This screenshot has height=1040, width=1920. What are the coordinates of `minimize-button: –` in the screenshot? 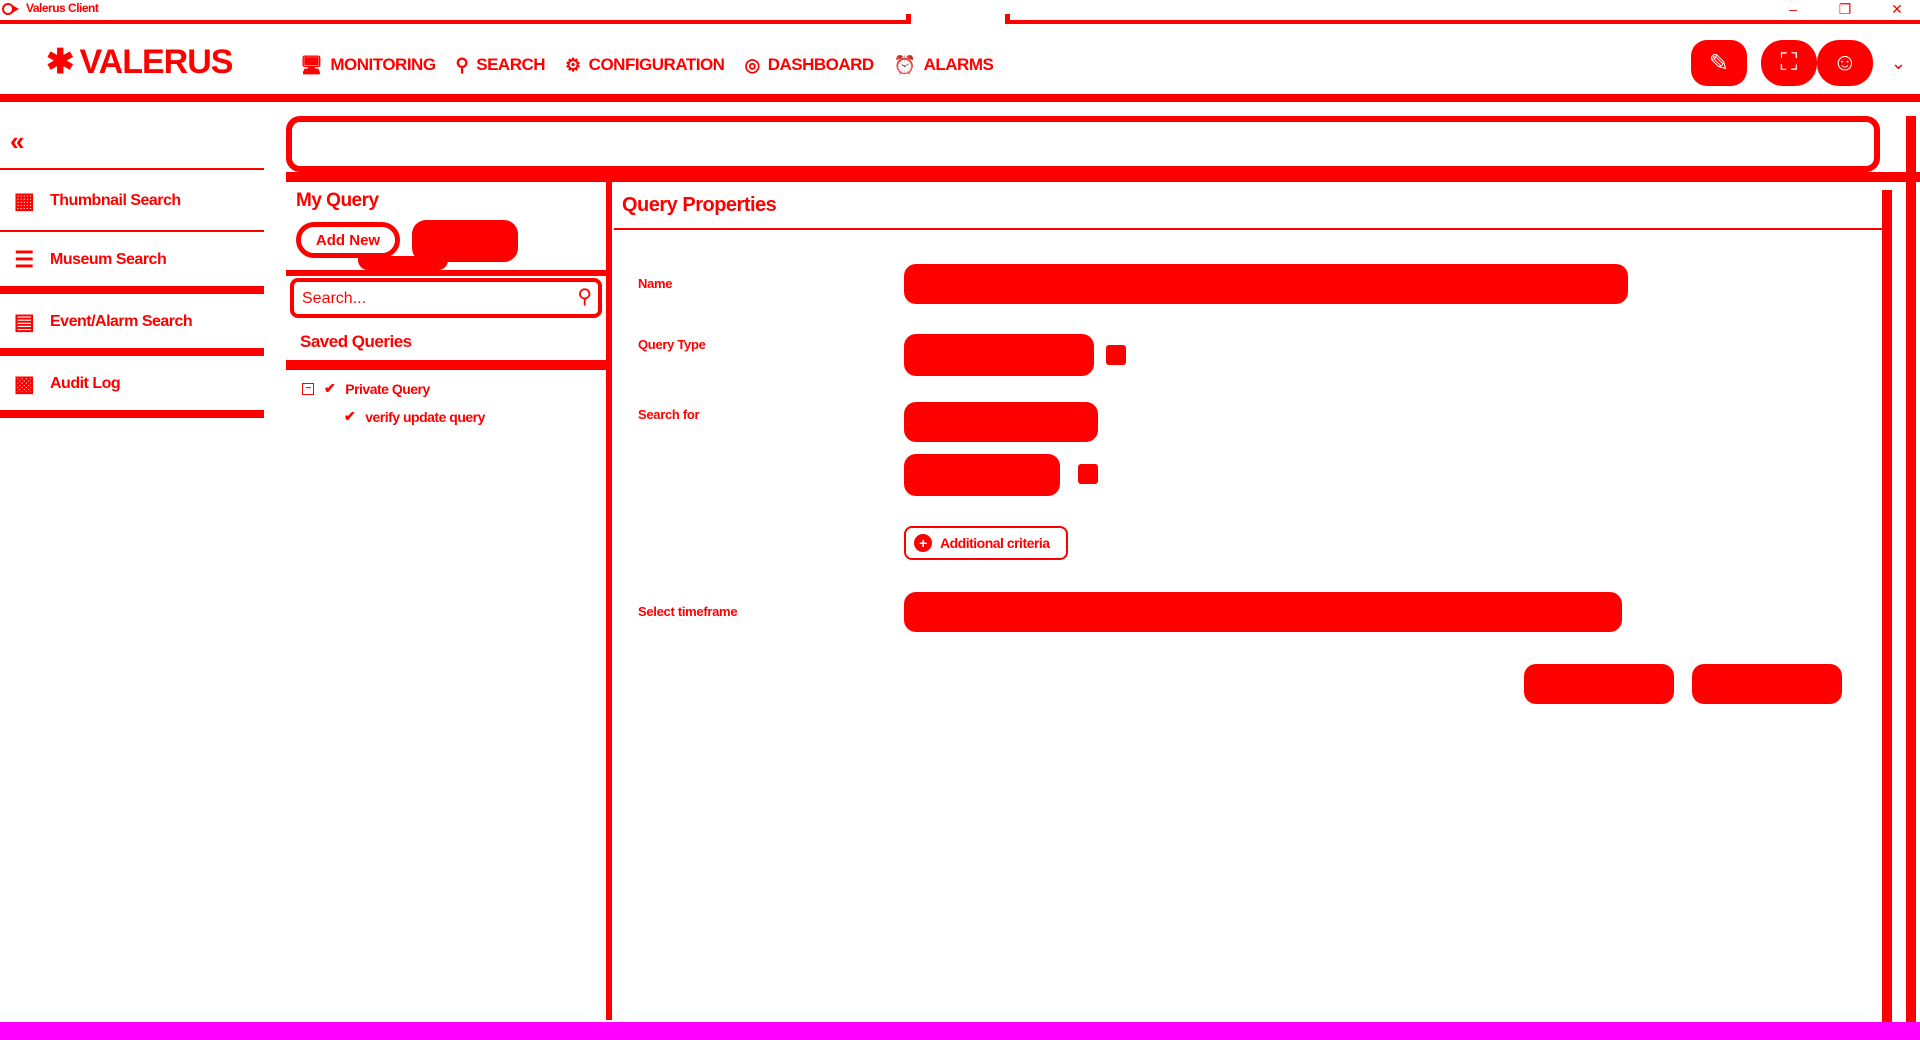 It's located at (1793, 10).